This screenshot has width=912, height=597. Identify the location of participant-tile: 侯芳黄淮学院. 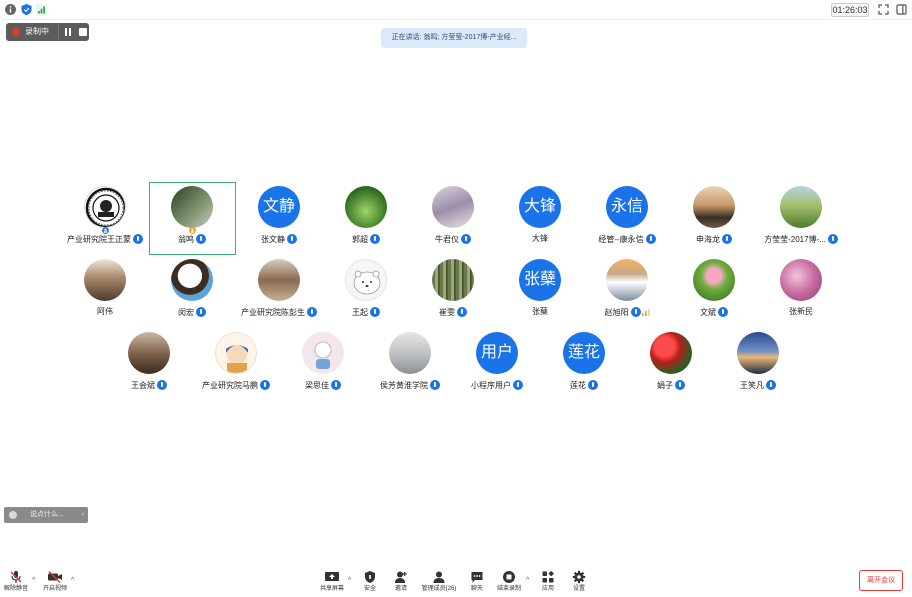
(410, 362).